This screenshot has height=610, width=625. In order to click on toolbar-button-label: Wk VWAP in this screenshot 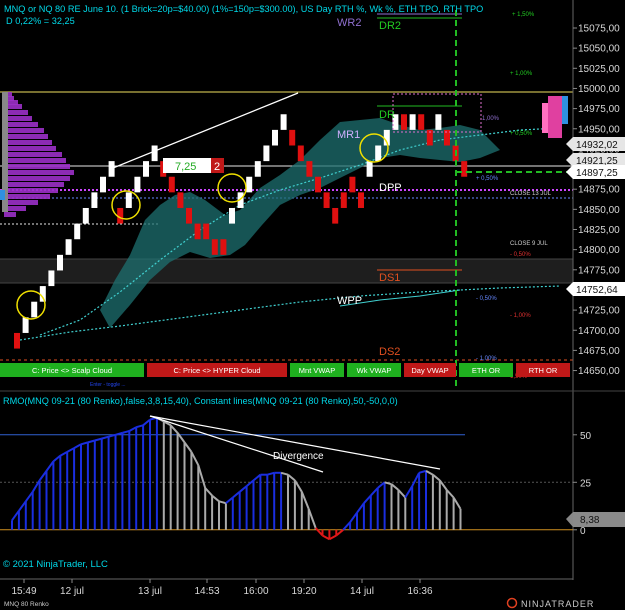, I will do `click(374, 370)`.